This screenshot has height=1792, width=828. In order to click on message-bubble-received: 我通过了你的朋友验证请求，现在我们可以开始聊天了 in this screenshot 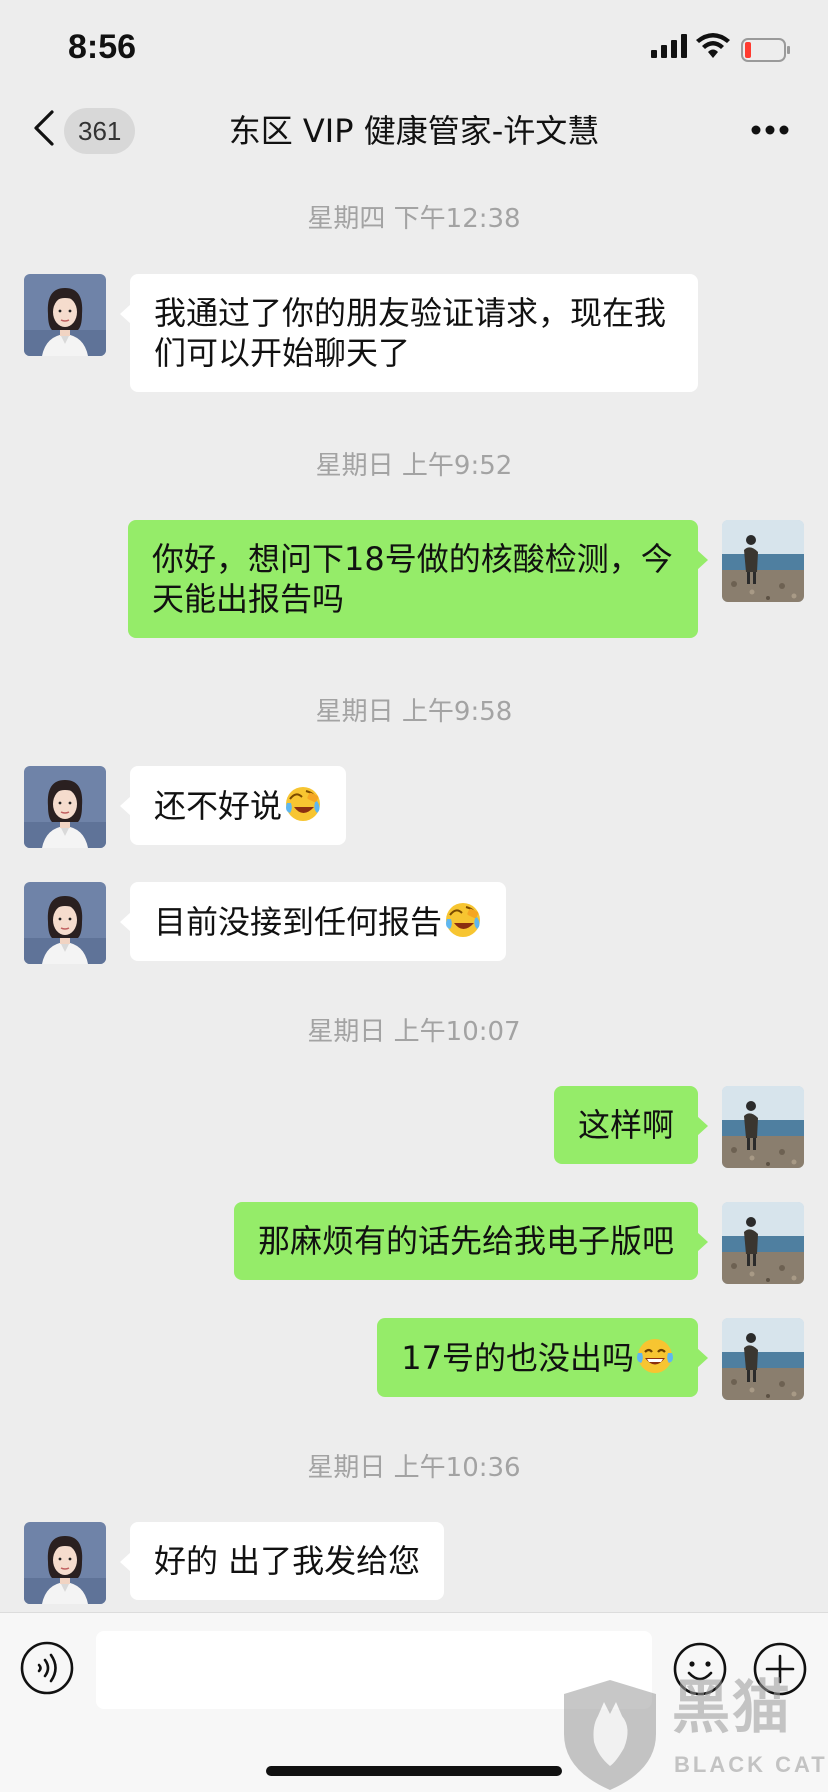, I will do `click(409, 333)`.